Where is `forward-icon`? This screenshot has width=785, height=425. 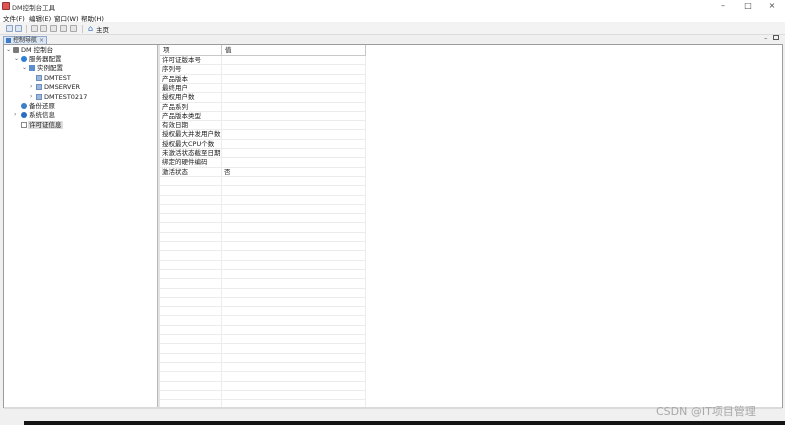 forward-icon is located at coordinates (43, 28).